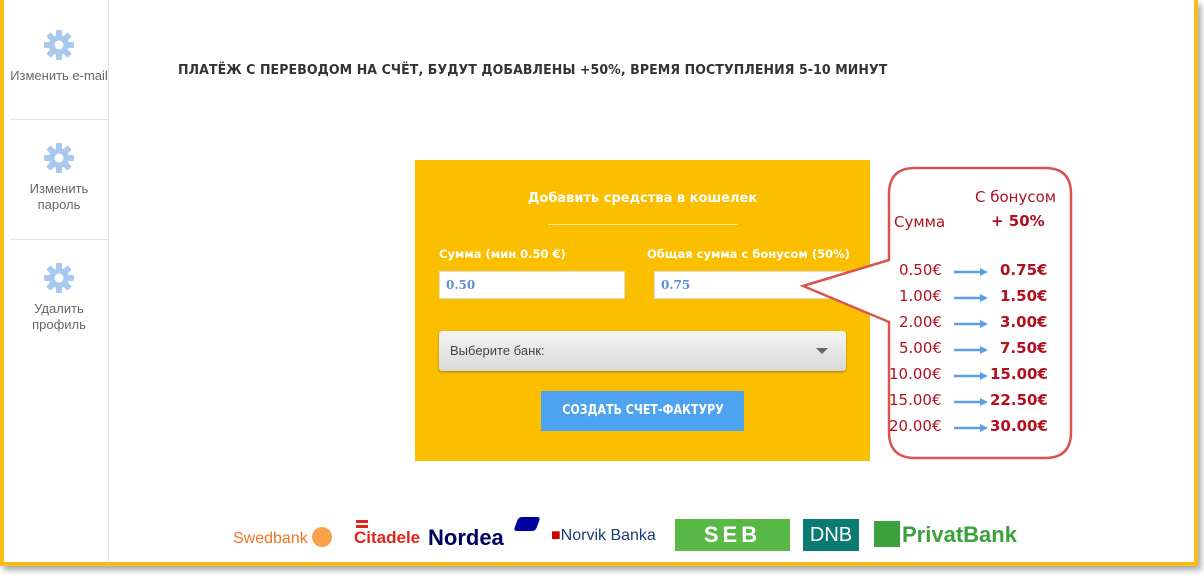 The width and height of the screenshot is (1204, 578). I want to click on callout-sum-value: 1.00€, so click(920, 296).